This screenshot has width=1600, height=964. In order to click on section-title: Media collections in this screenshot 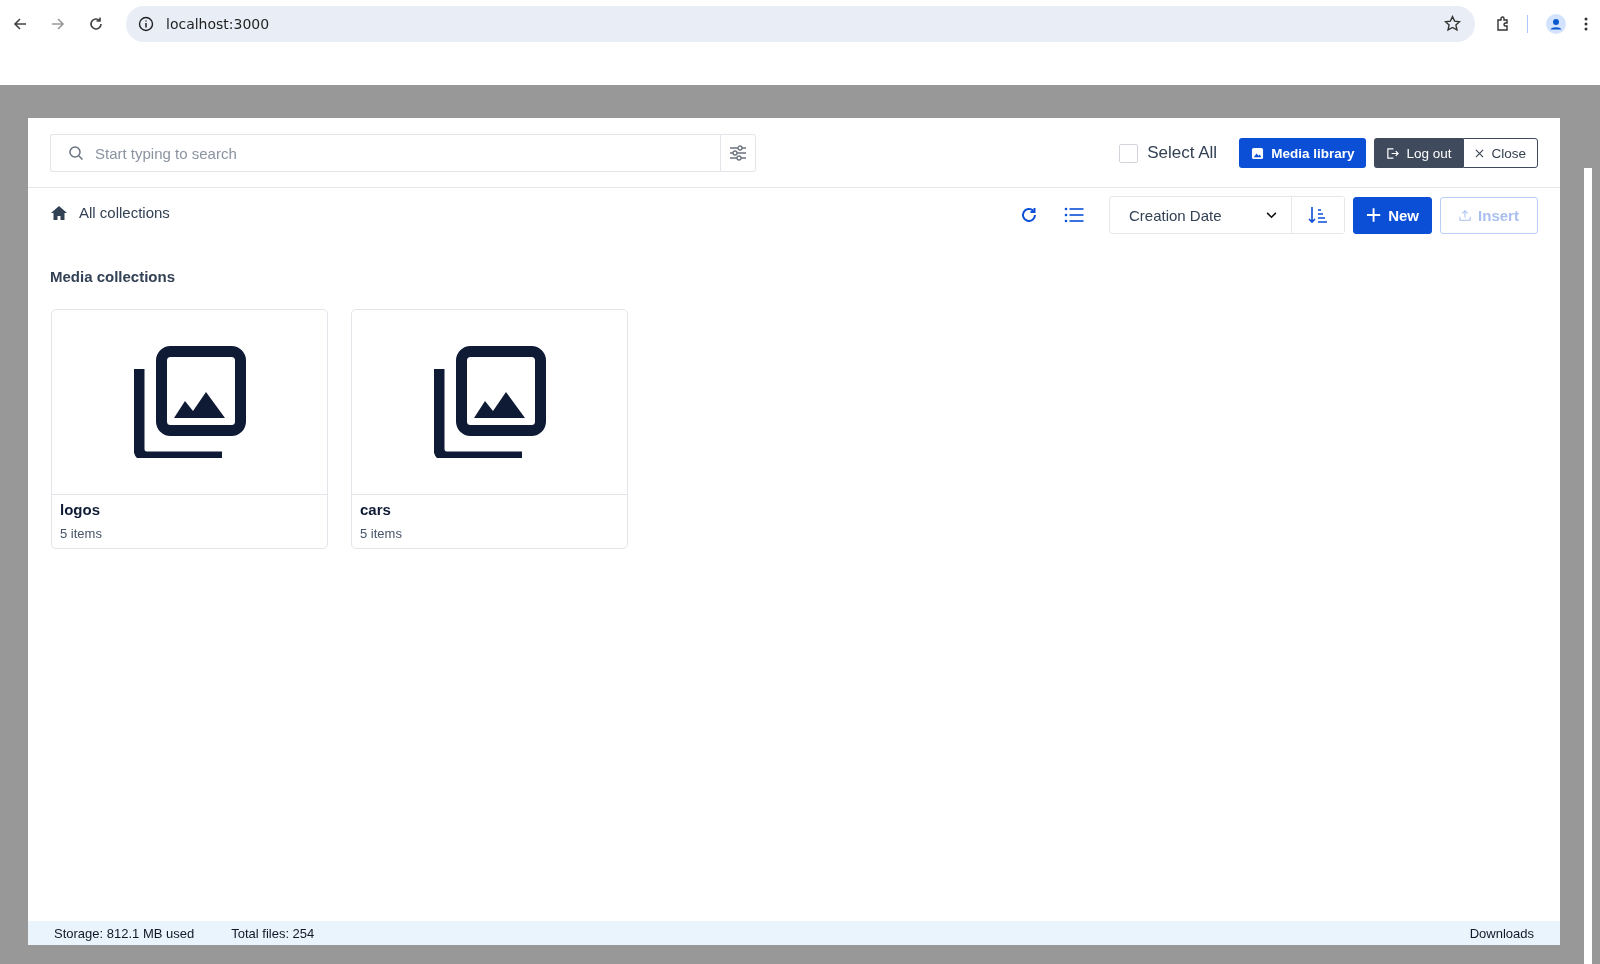, I will do `click(113, 276)`.